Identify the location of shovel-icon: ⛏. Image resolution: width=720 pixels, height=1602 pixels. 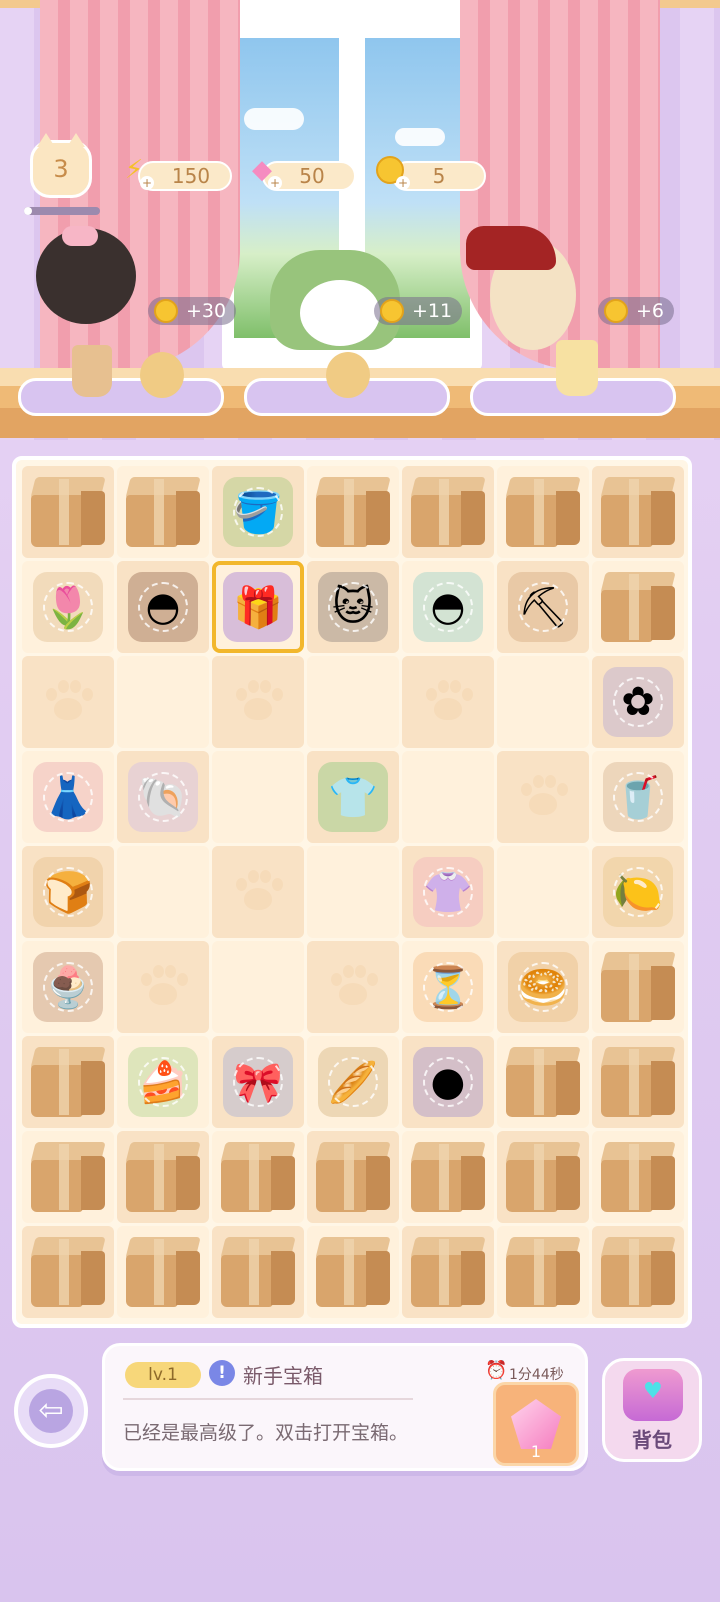
(543, 607).